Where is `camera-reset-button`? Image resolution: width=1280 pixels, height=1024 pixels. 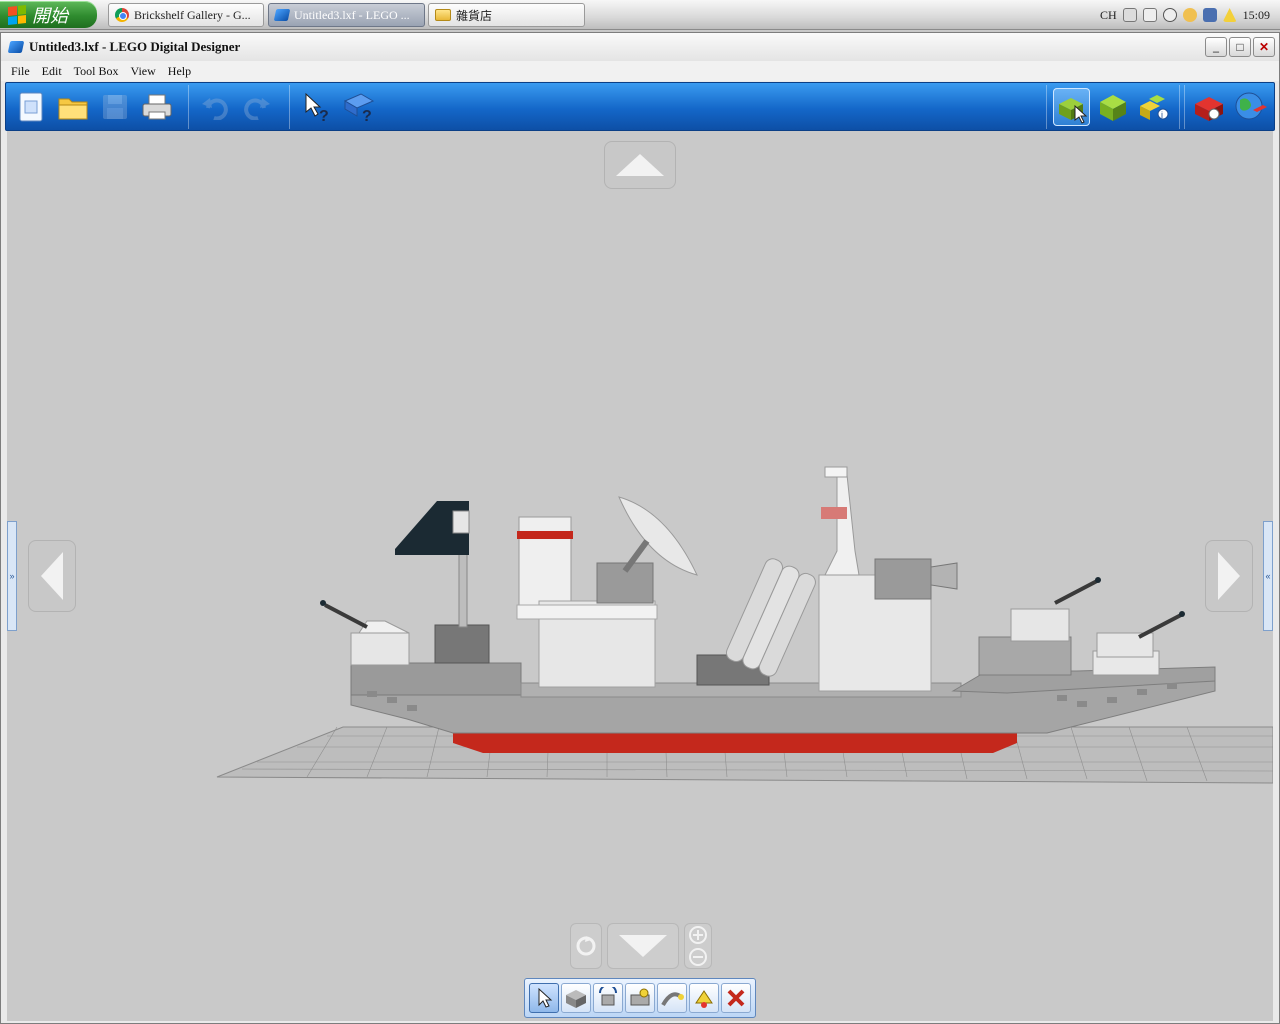 camera-reset-button is located at coordinates (586, 946).